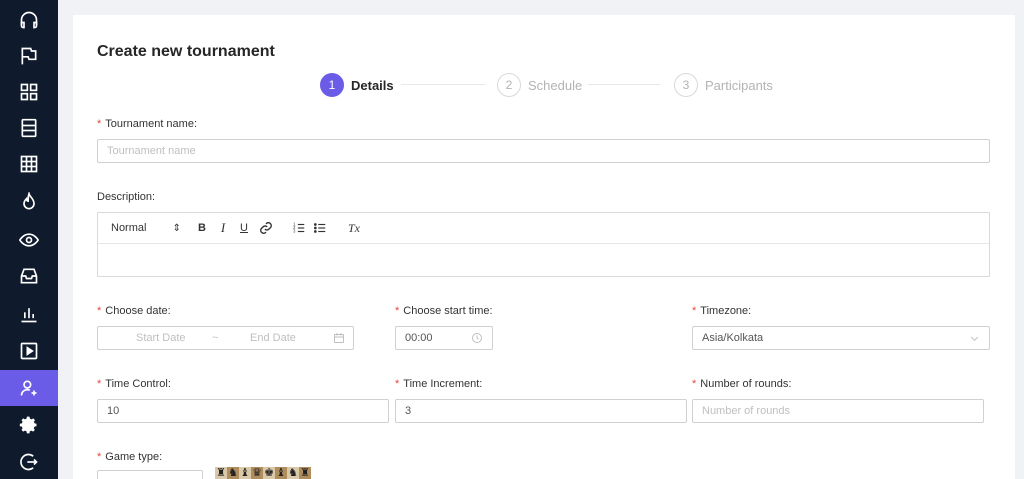 The width and height of the screenshot is (1024, 479). What do you see at coordinates (225, 338) in the screenshot?
I see `date-range-picker: Start Date ~ End Date` at bounding box center [225, 338].